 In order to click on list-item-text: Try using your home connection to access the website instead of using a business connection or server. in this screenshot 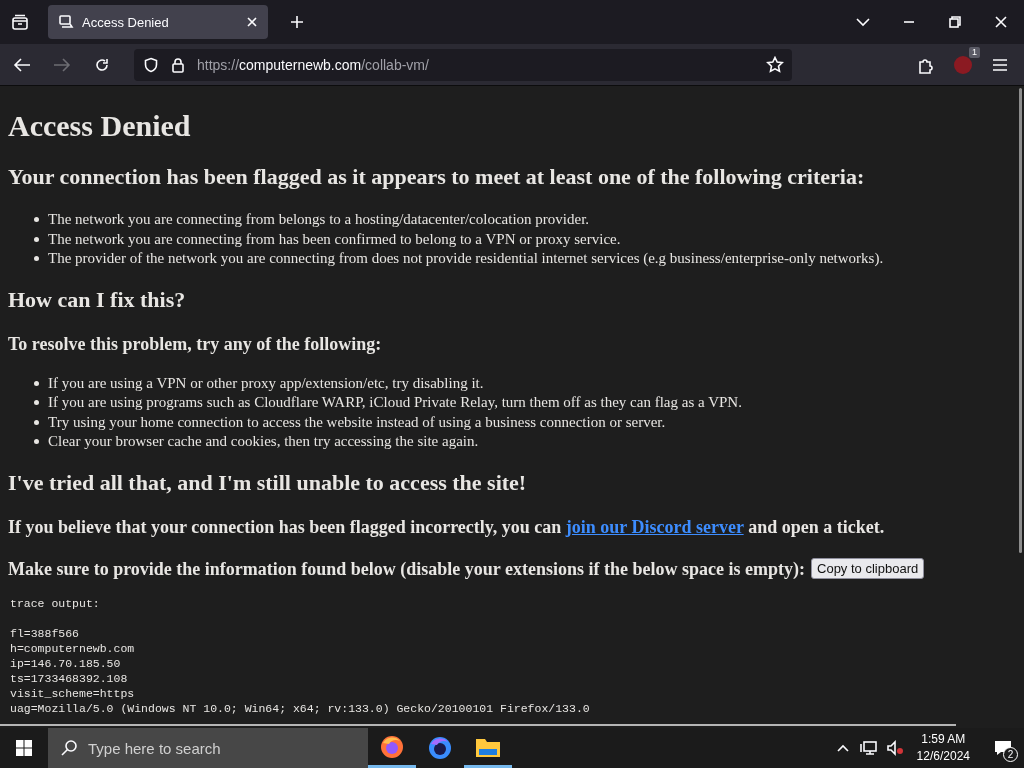, I will do `click(357, 422)`.